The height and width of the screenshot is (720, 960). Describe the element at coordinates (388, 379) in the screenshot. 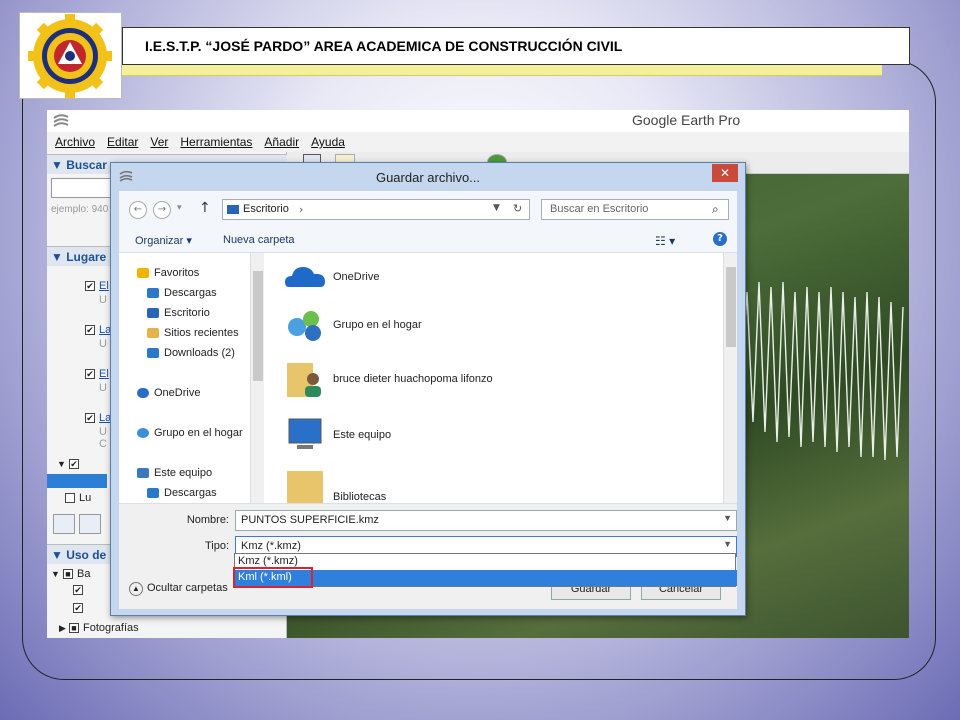

I see `file-item-user-folder: bruce dieter huachopoma lifonzo` at that location.